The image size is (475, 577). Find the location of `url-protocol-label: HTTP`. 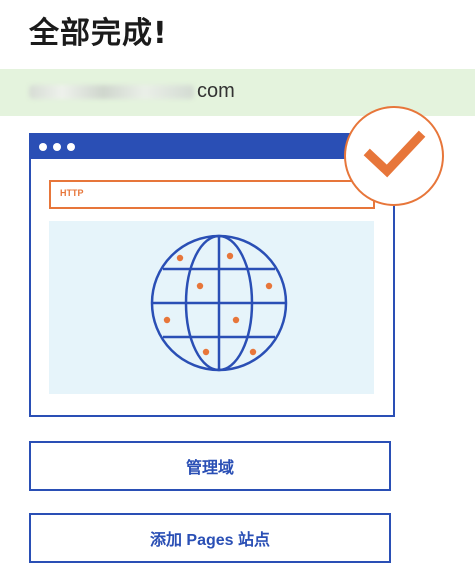

url-protocol-label: HTTP is located at coordinates (72, 193).